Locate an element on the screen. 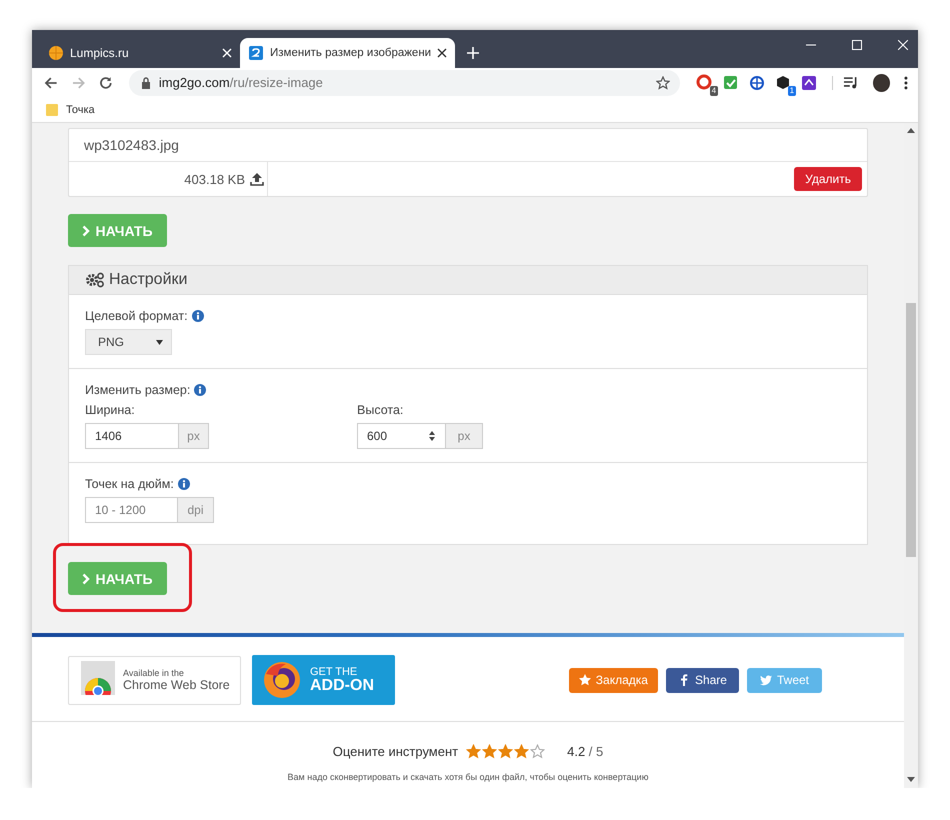  field-label: Ширина: is located at coordinates (110, 410).